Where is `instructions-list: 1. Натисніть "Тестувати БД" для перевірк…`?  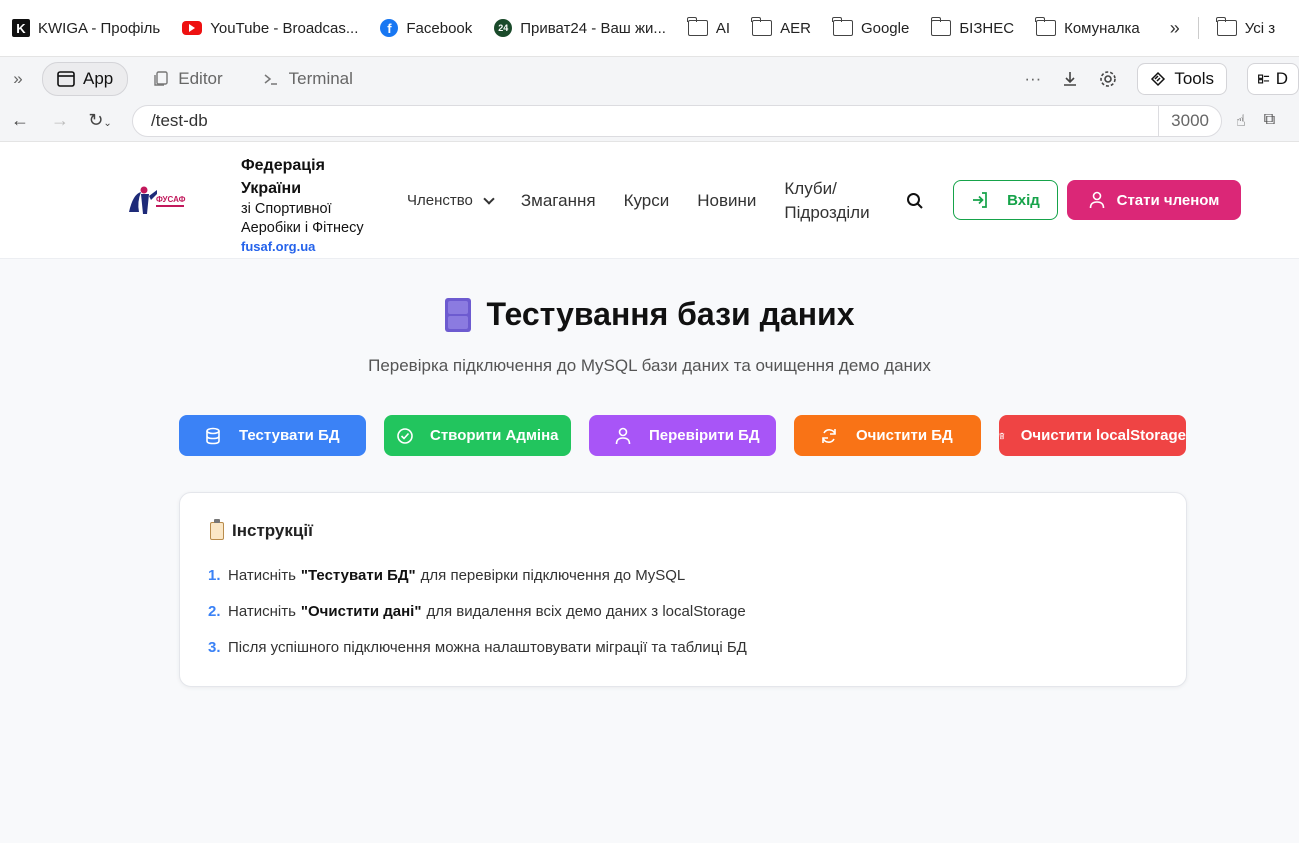
instructions-list: 1. Натисніть "Тестувати БД" для перевірк… is located at coordinates (477, 621).